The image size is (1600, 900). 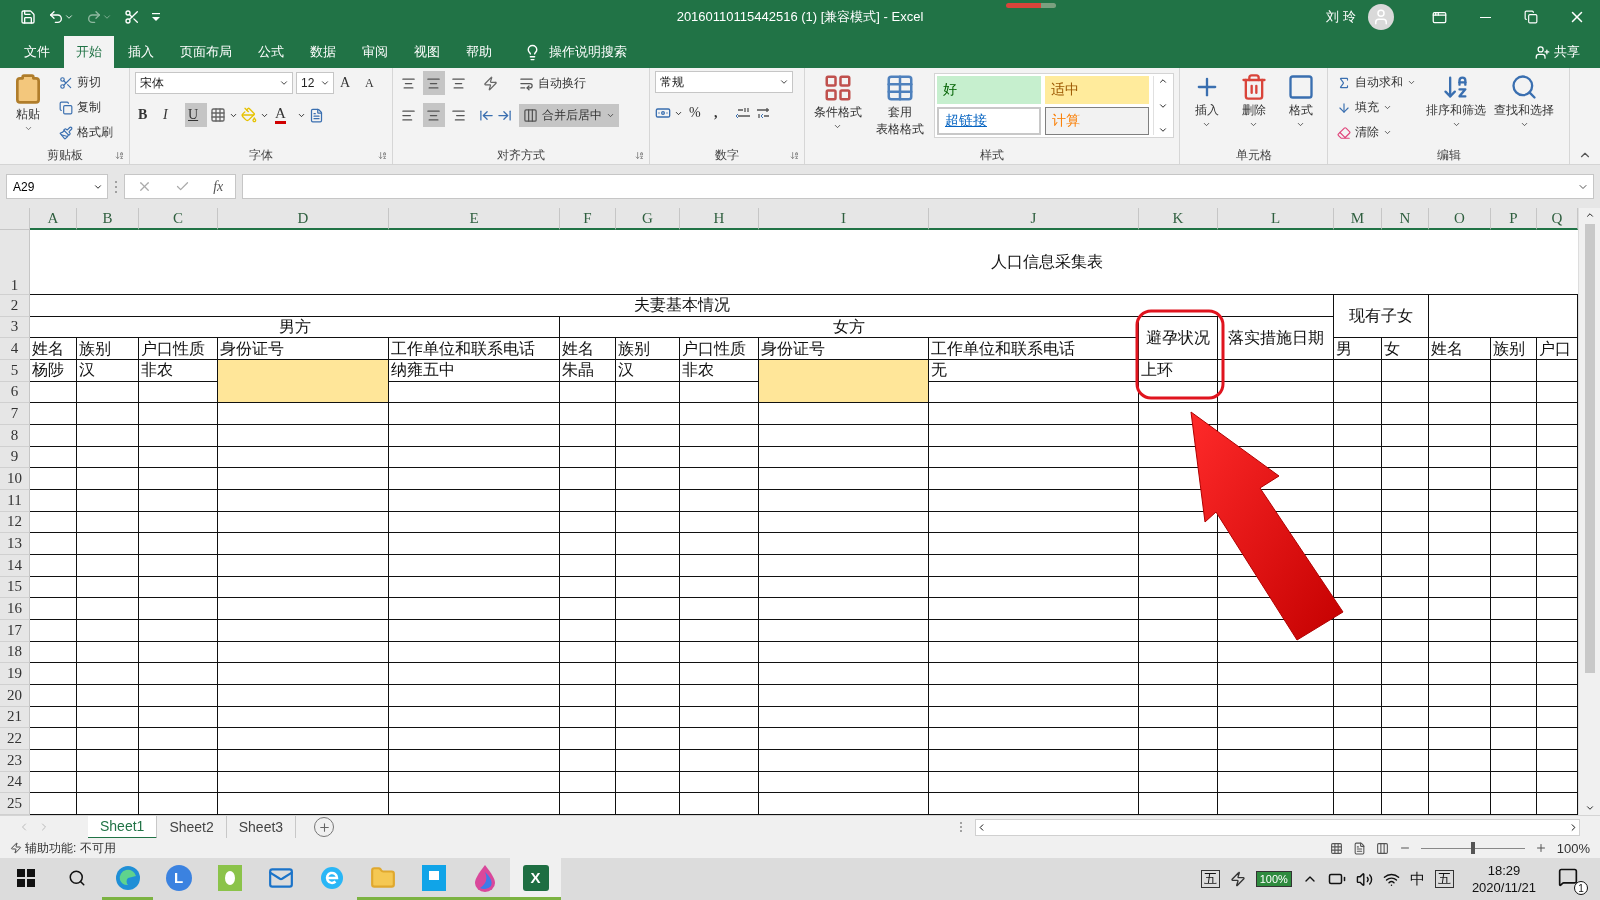 What do you see at coordinates (989, 121) in the screenshot?
I see `cell-style-item: 超链接` at bounding box center [989, 121].